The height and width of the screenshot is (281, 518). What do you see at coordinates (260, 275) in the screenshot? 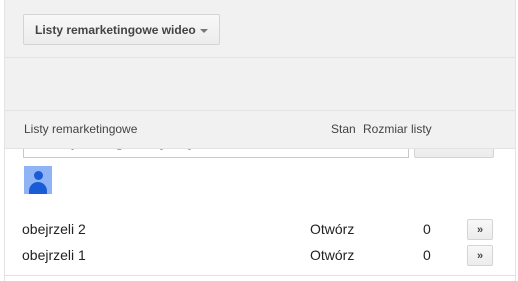
I see `divider` at bounding box center [260, 275].